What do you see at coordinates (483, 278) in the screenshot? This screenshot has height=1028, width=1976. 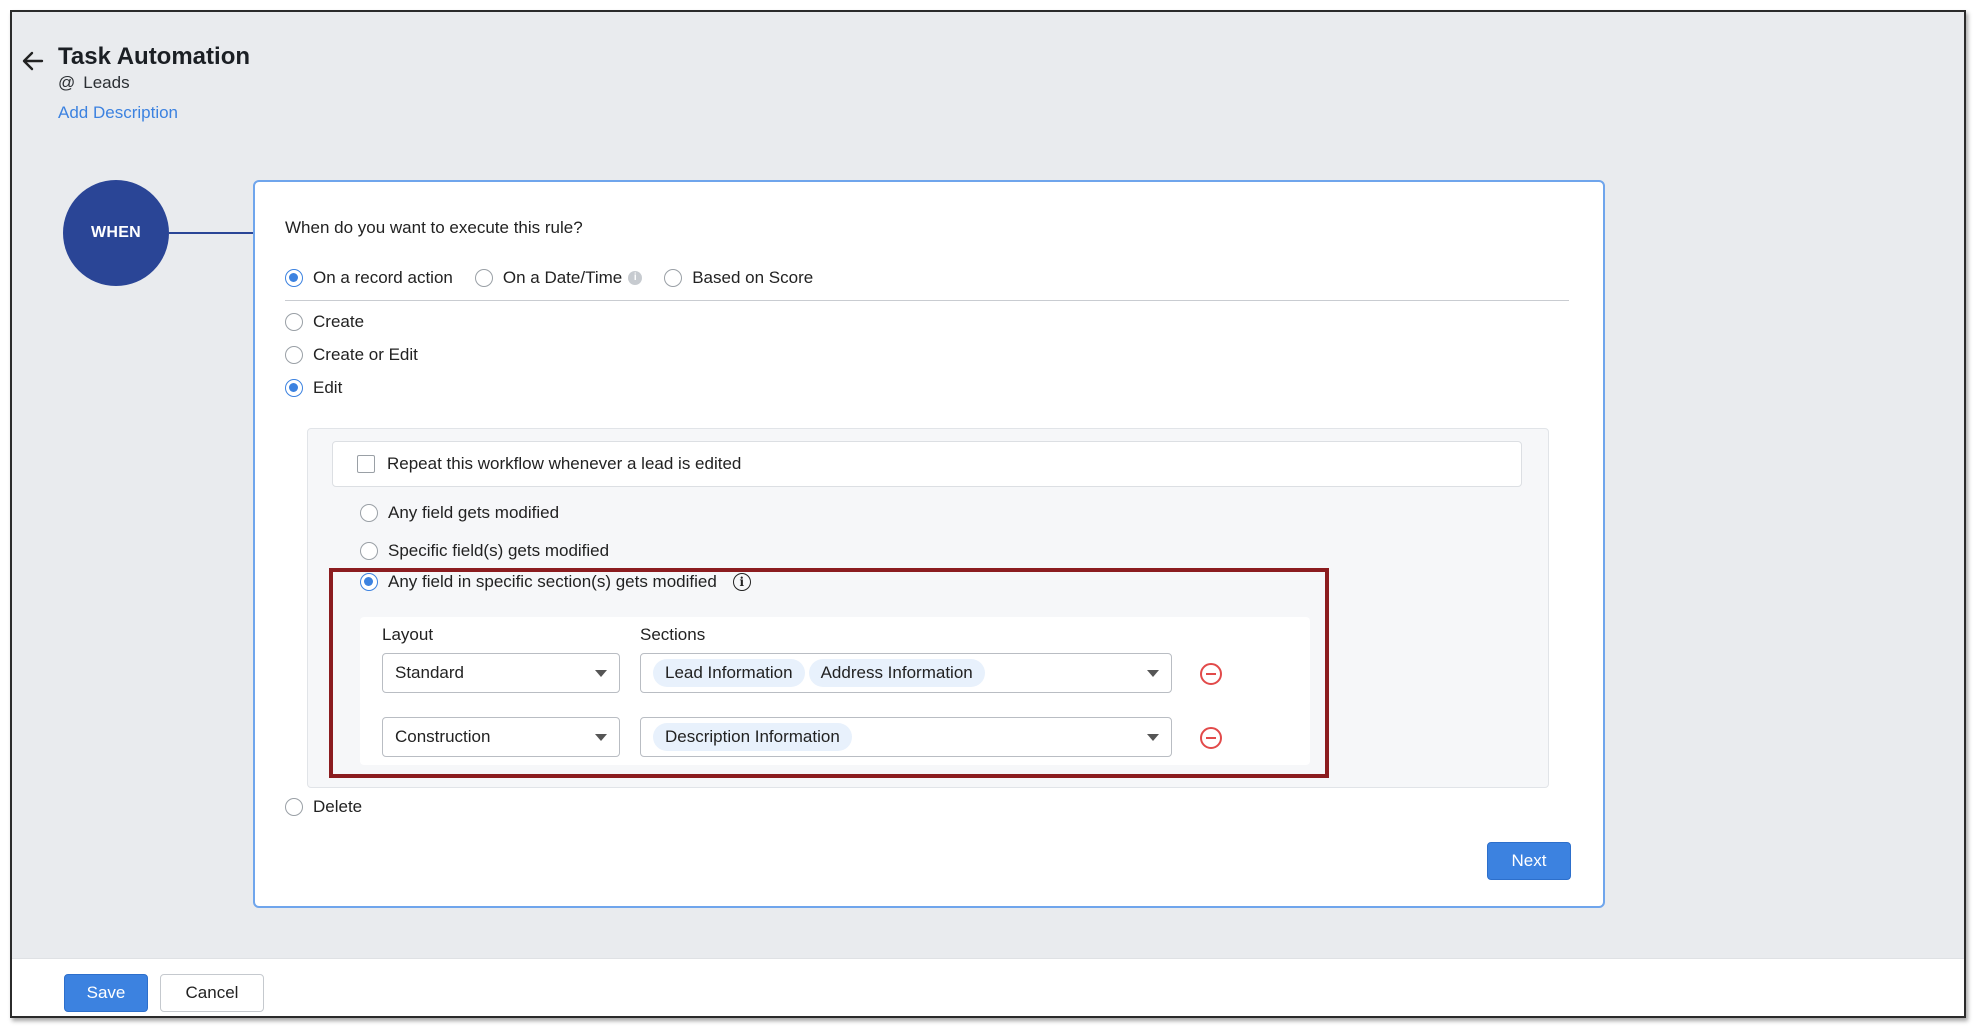 I see `radio-date-time` at bounding box center [483, 278].